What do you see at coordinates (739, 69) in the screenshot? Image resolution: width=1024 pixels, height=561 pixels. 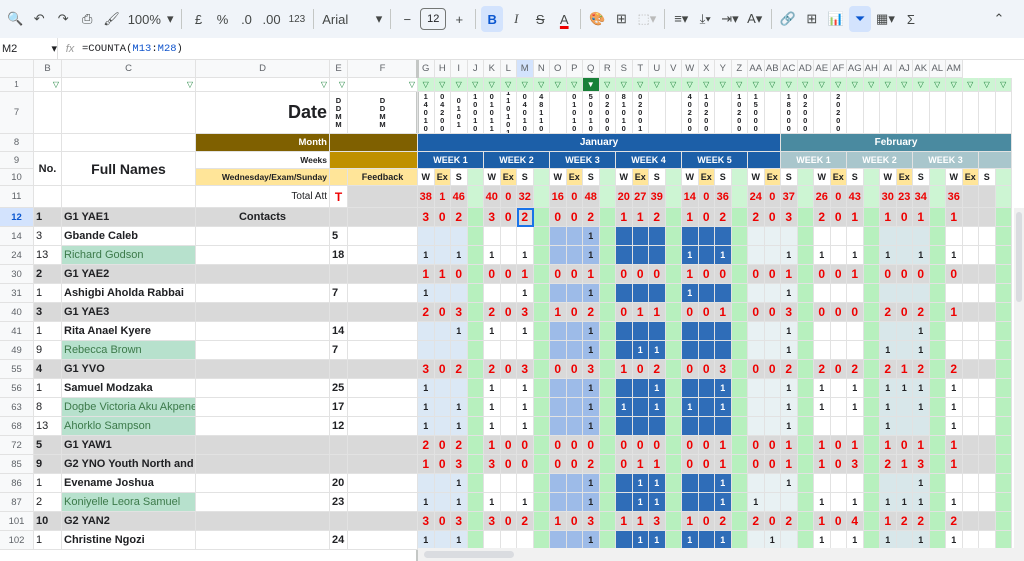 I see `column-header: Z` at bounding box center [739, 69].